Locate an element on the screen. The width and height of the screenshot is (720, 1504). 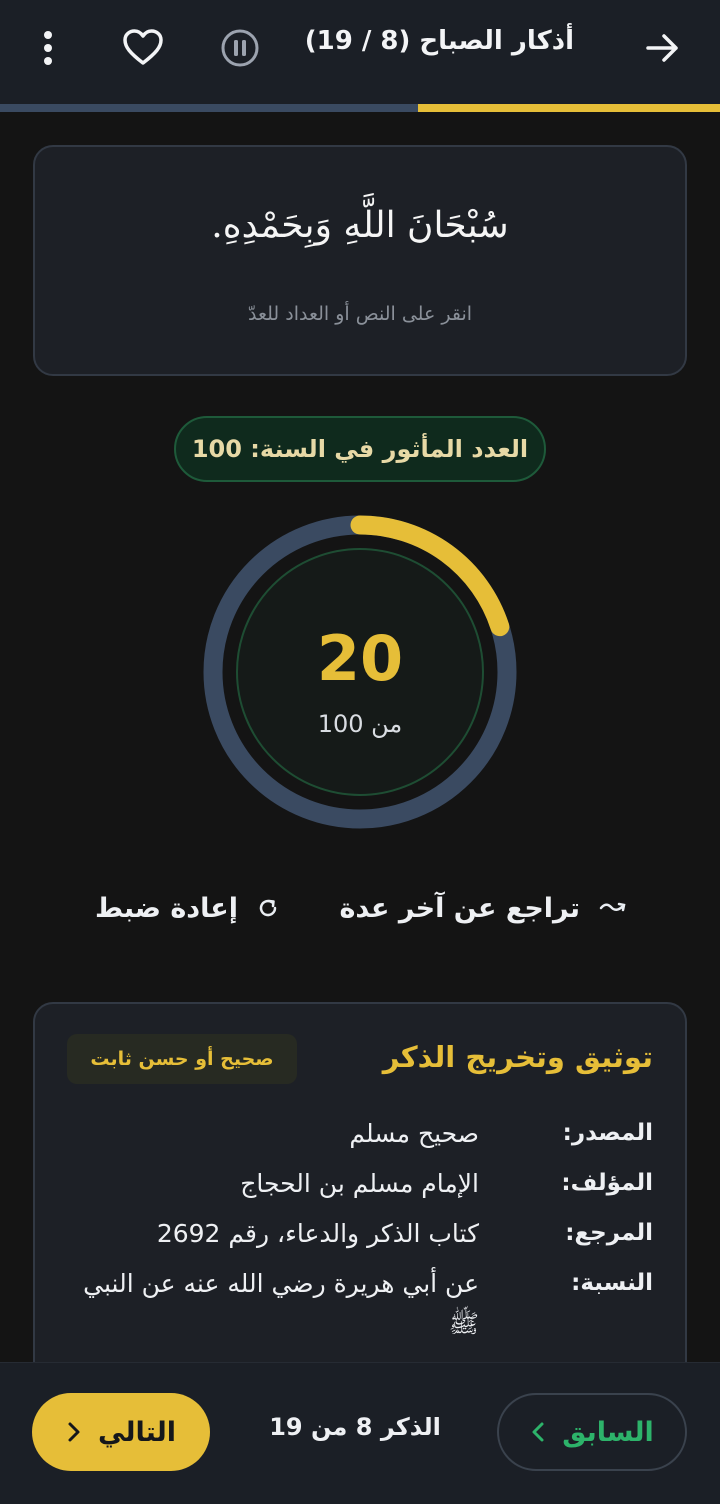
reset-label: إعادة ضبط is located at coordinates (166, 908).